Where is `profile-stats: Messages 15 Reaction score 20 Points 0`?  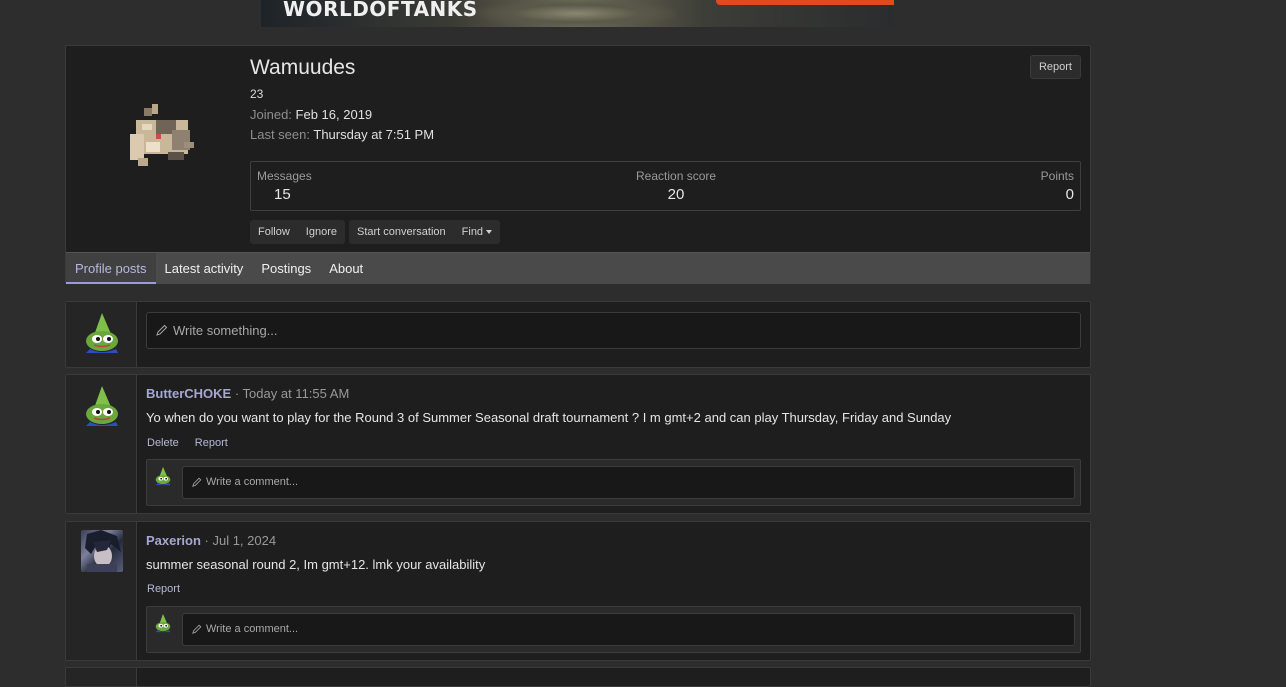
profile-stats: Messages 15 Reaction score 20 Points 0 is located at coordinates (665, 186).